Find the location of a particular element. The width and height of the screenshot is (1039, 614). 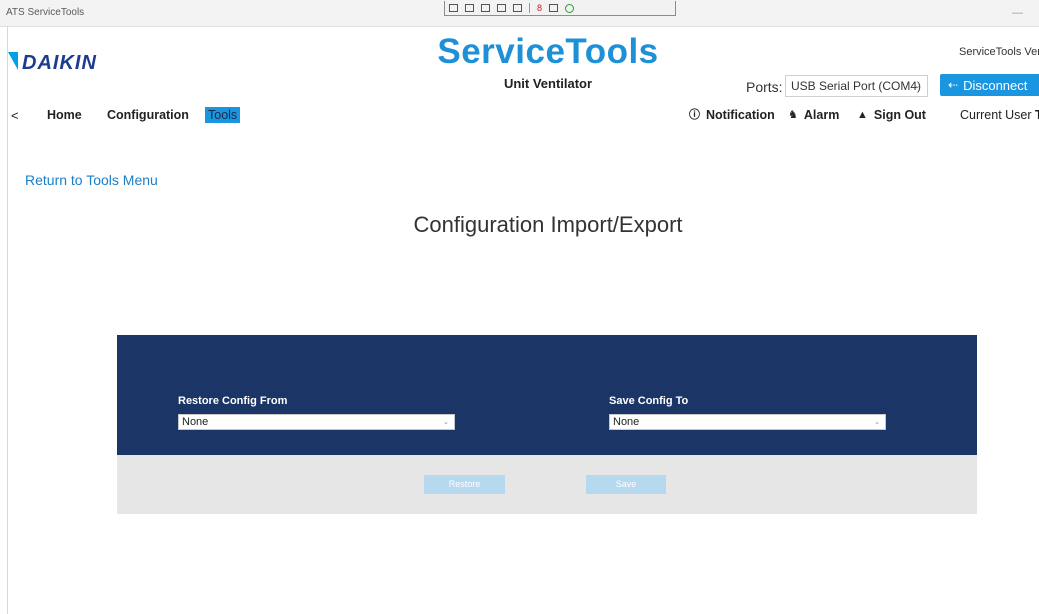

current-user-value: T is located at coordinates (1037, 115).